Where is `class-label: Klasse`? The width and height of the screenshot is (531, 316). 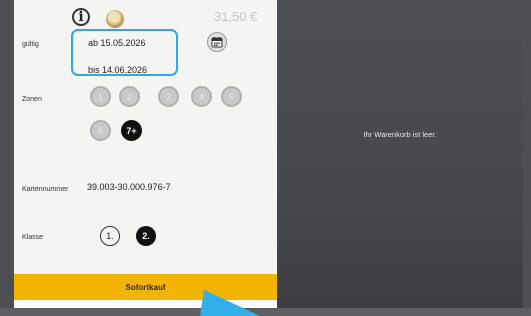
class-label: Klasse is located at coordinates (33, 237).